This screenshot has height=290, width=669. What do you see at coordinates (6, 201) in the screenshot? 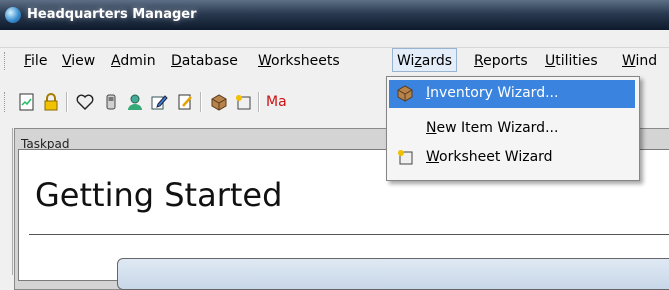
I see `left-frame` at bounding box center [6, 201].